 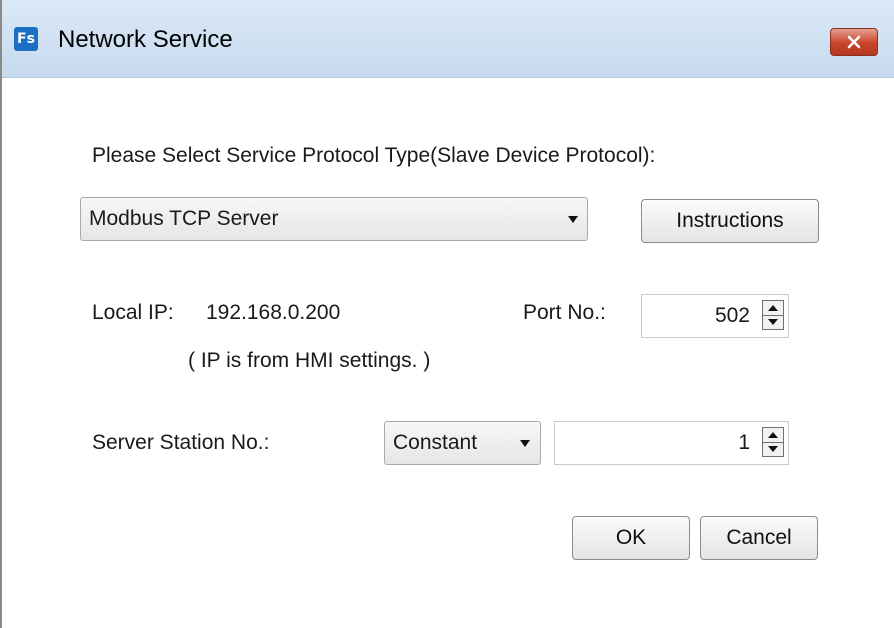 What do you see at coordinates (133, 312) in the screenshot?
I see `local-ip-label: Local IP:` at bounding box center [133, 312].